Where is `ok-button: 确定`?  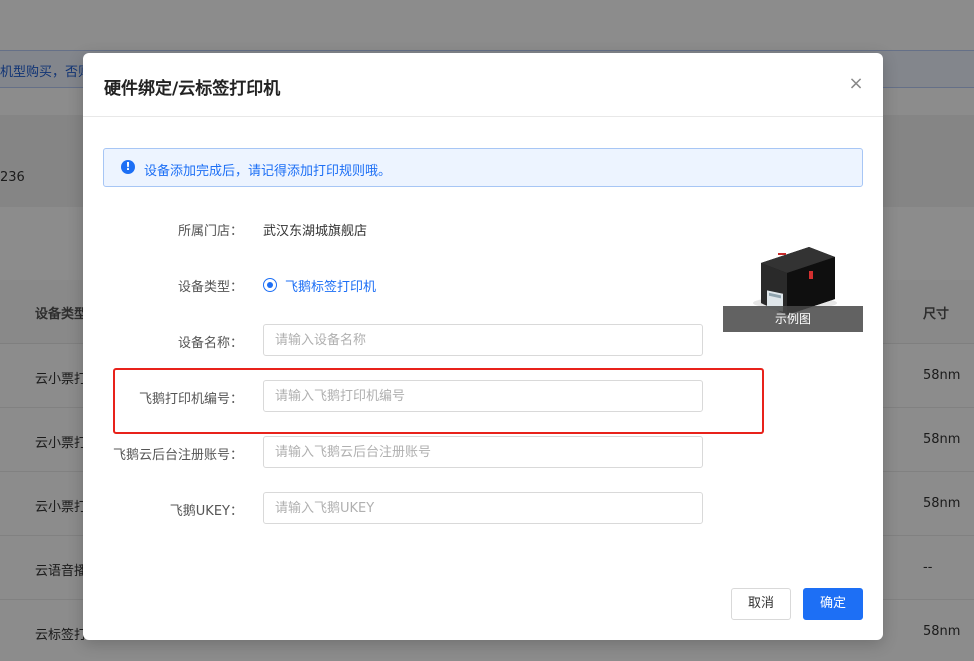 ok-button: 确定 is located at coordinates (833, 604).